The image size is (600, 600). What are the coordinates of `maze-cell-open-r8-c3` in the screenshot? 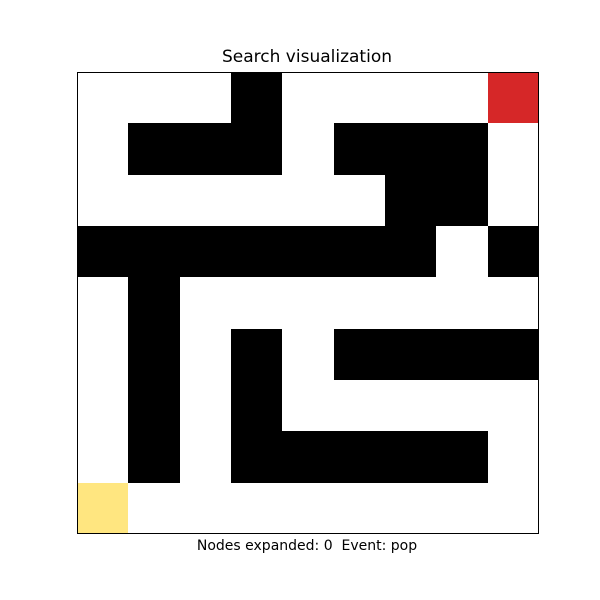 It's located at (256, 508).